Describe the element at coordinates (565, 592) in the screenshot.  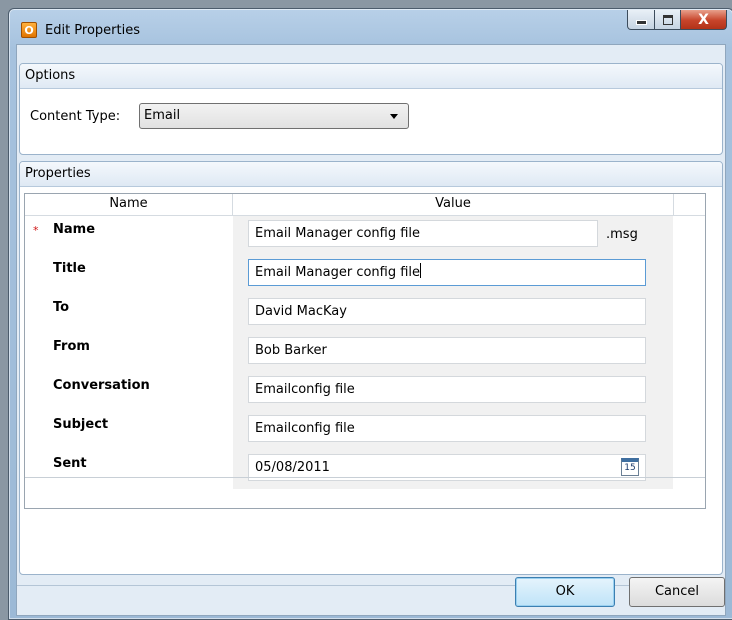
I see `ok-button: OK` at that location.